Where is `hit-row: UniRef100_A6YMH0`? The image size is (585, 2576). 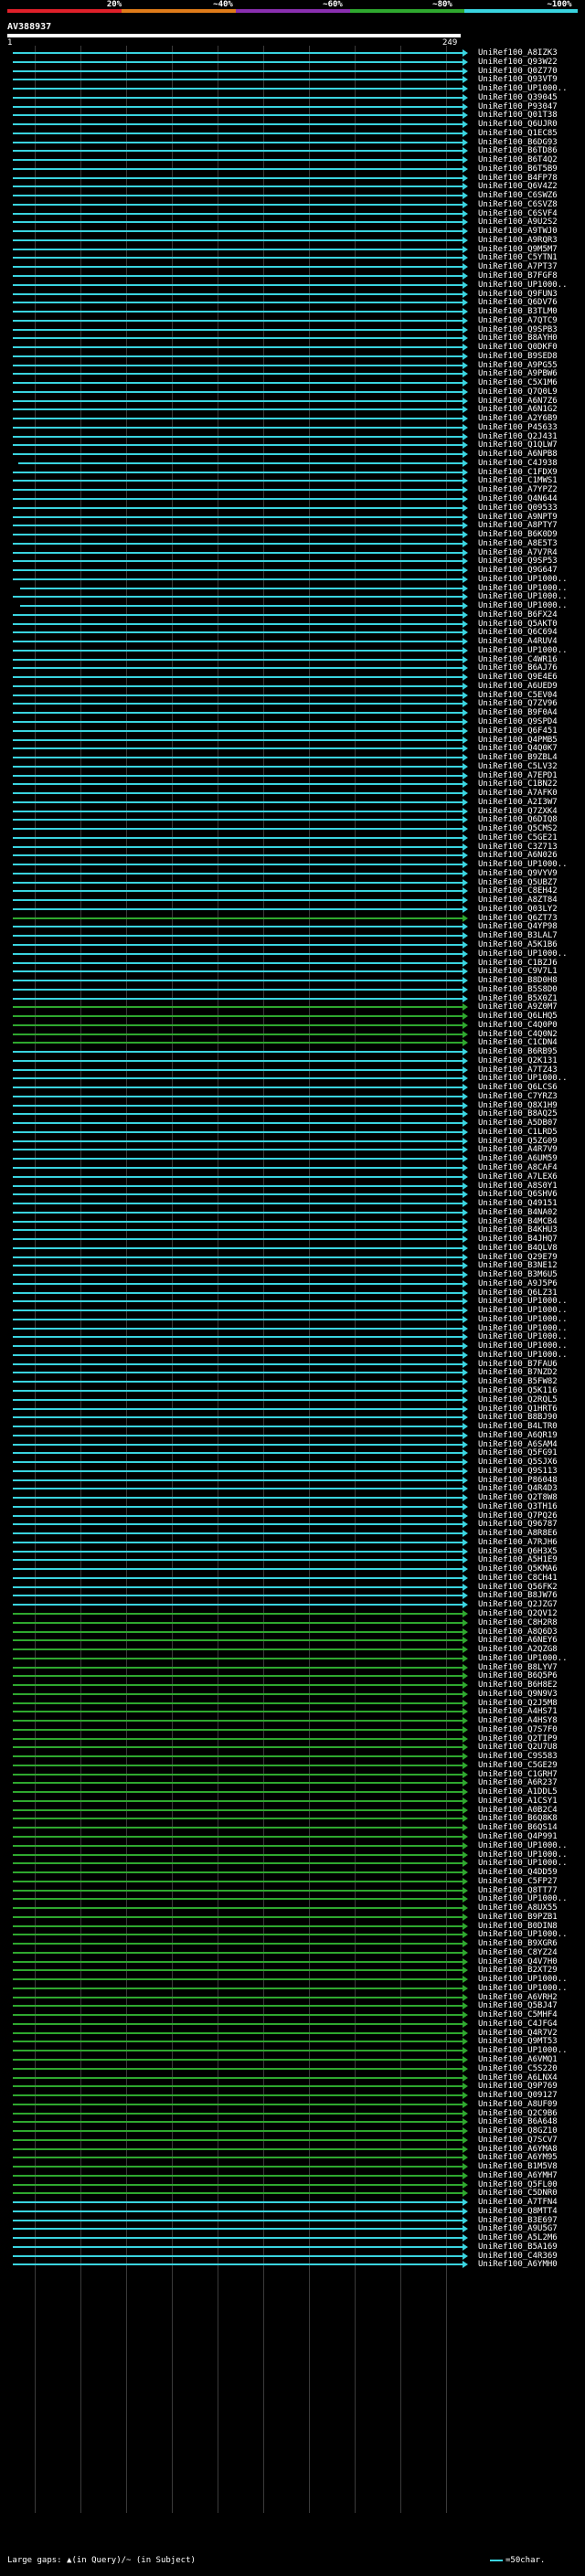
hit-row: UniRef100_A6YMH0 is located at coordinates (293, 2264).